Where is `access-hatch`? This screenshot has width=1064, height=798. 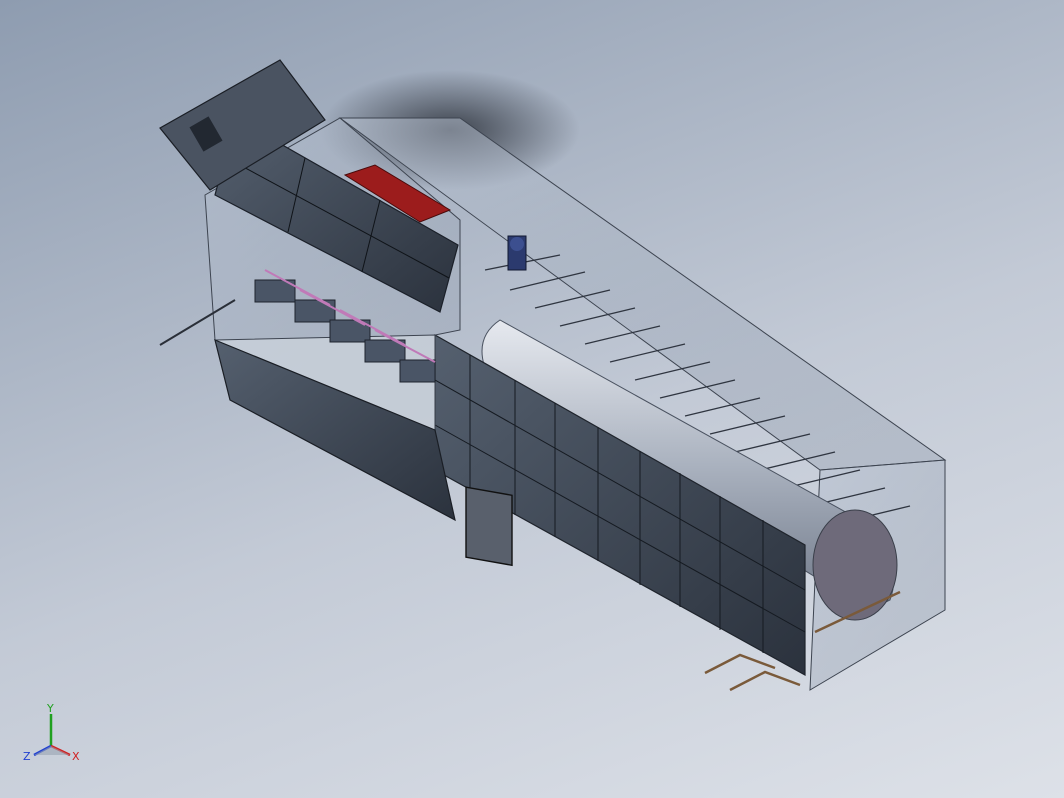 access-hatch is located at coordinates (489, 526).